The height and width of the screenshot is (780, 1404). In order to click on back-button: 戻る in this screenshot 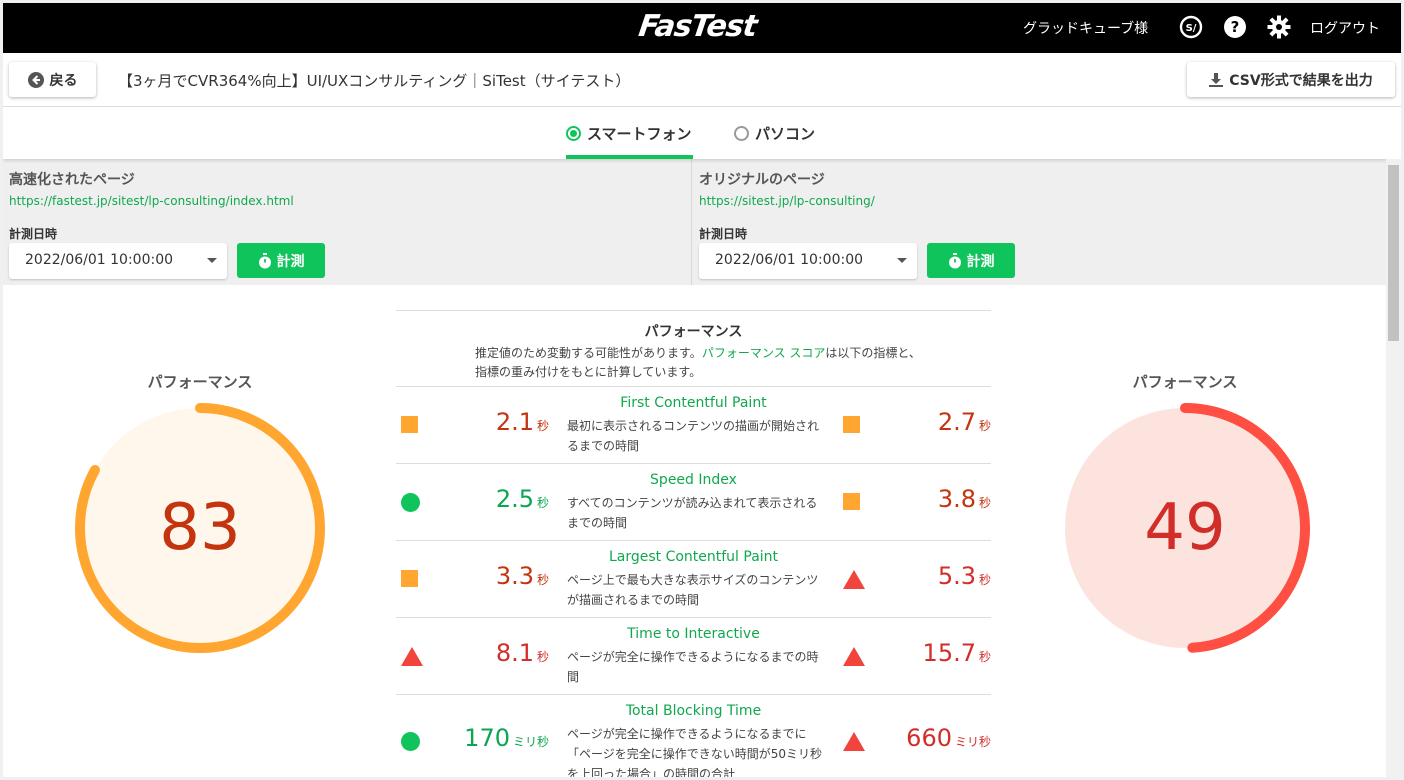, I will do `click(52, 79)`.